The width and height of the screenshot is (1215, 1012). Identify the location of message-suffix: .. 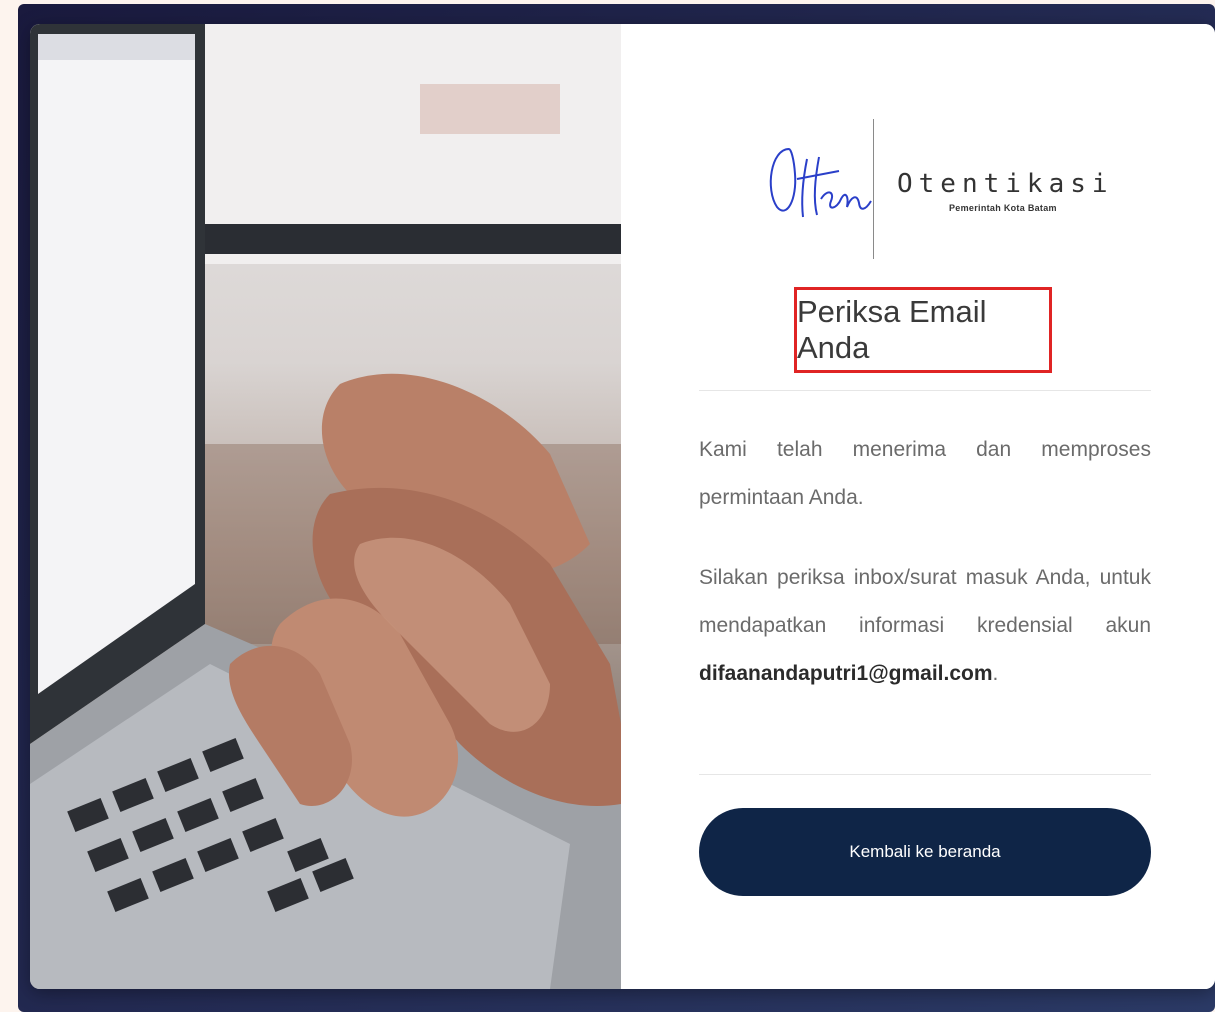
(995, 673).